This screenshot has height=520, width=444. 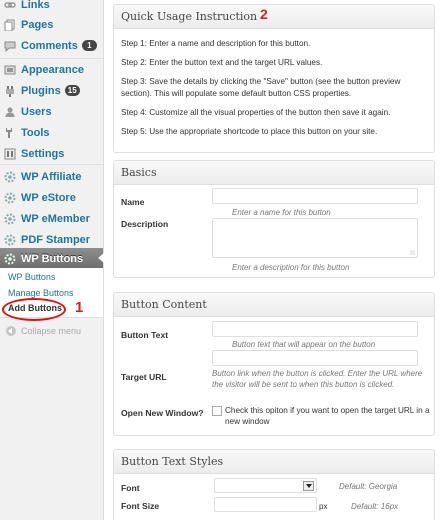 I want to click on button-text-styles-title: Button Text Styles, so click(x=172, y=461).